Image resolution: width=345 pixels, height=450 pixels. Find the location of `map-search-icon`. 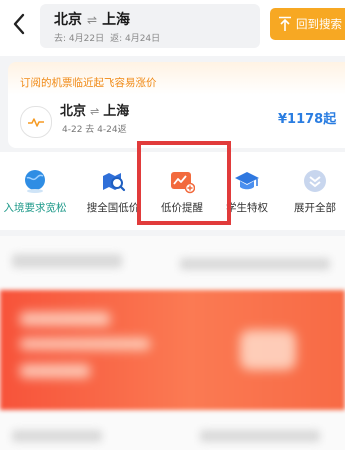

map-search-icon is located at coordinates (113, 181).